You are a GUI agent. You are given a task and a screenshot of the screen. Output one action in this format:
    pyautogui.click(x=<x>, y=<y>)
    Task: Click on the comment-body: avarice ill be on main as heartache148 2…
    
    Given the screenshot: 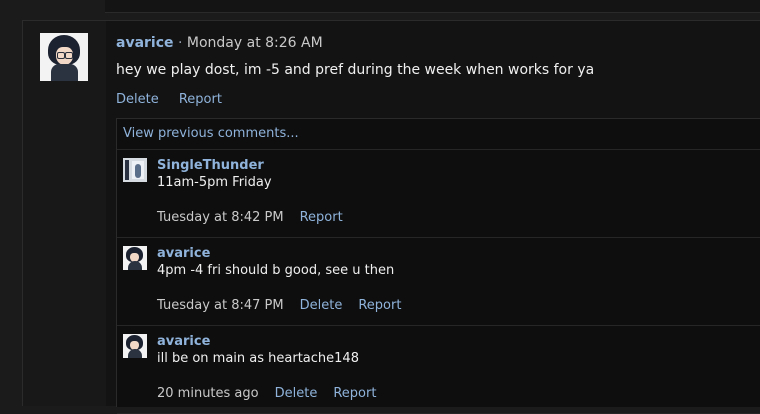 What is the action you would take?
    pyautogui.click(x=452, y=368)
    